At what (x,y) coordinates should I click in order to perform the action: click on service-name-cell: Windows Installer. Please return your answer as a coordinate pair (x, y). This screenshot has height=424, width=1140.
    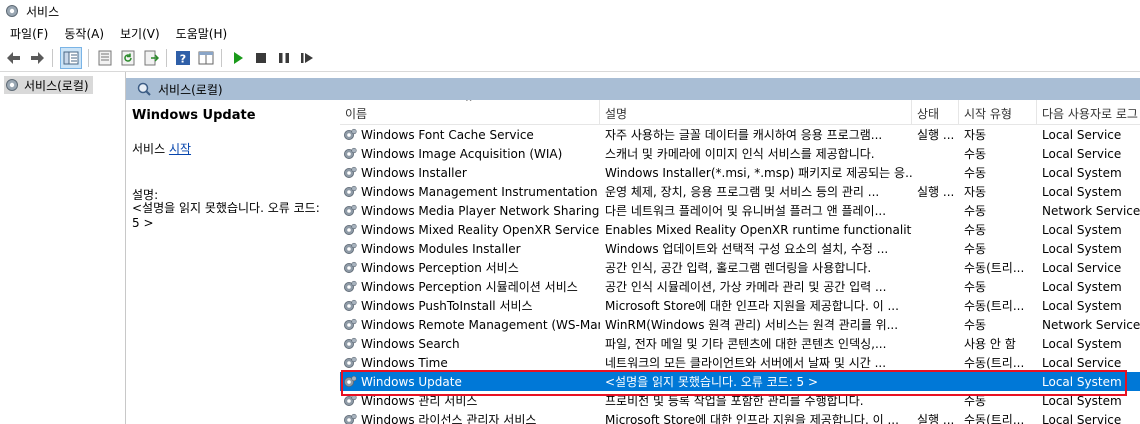
    Looking at the image, I should click on (470, 173).